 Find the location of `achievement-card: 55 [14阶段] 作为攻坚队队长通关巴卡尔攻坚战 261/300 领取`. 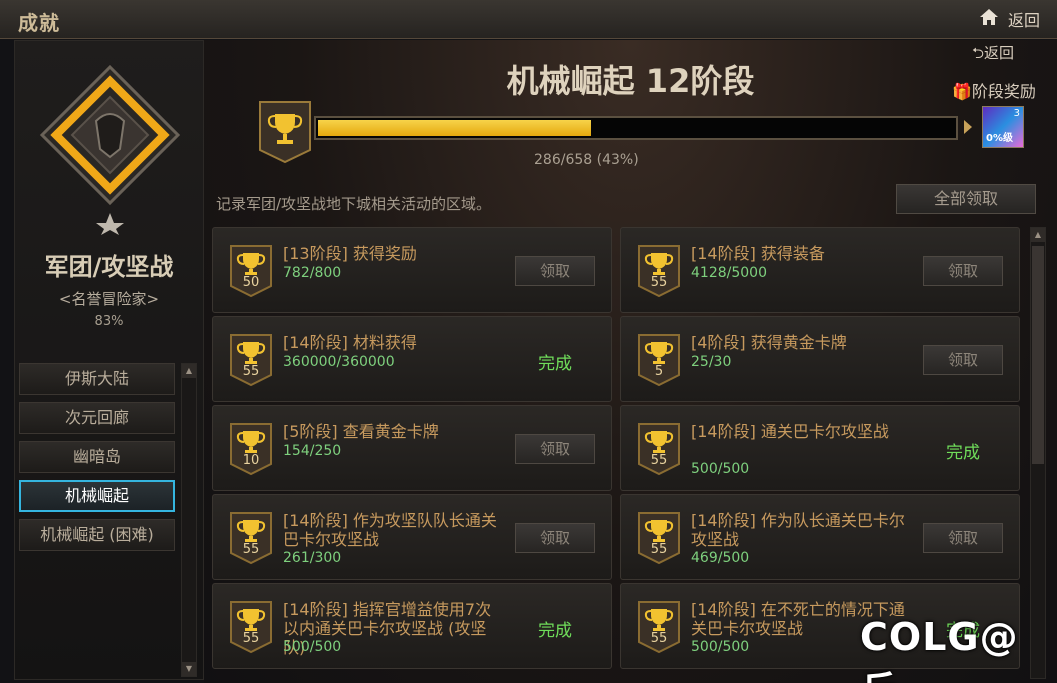

achievement-card: 55 [14阶段] 作为攻坚队队长通关巴卡尔攻坚战 261/300 领取 is located at coordinates (412, 537).